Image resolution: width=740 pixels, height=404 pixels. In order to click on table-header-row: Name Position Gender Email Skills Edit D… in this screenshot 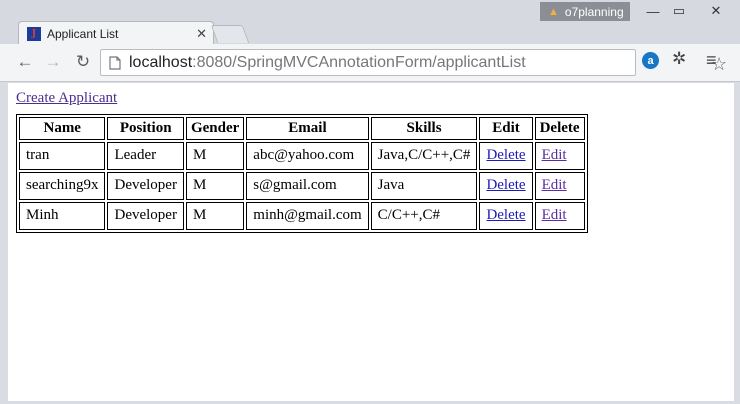, I will do `click(302, 128)`.